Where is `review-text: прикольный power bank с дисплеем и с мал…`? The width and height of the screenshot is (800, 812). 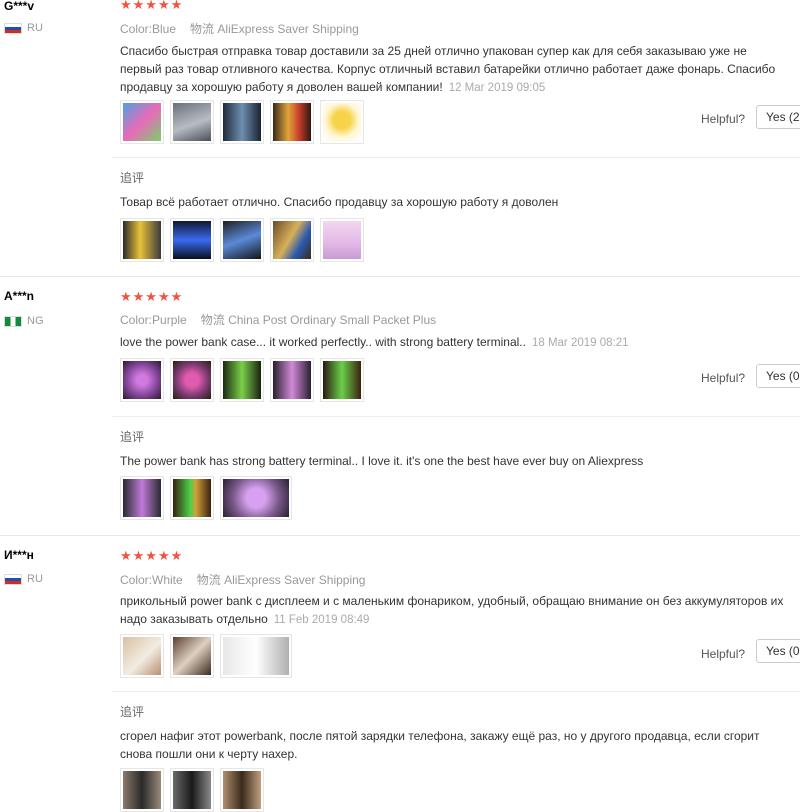
review-text: прикольный power bank с дисплеем и с мал… is located at coordinates (455, 610).